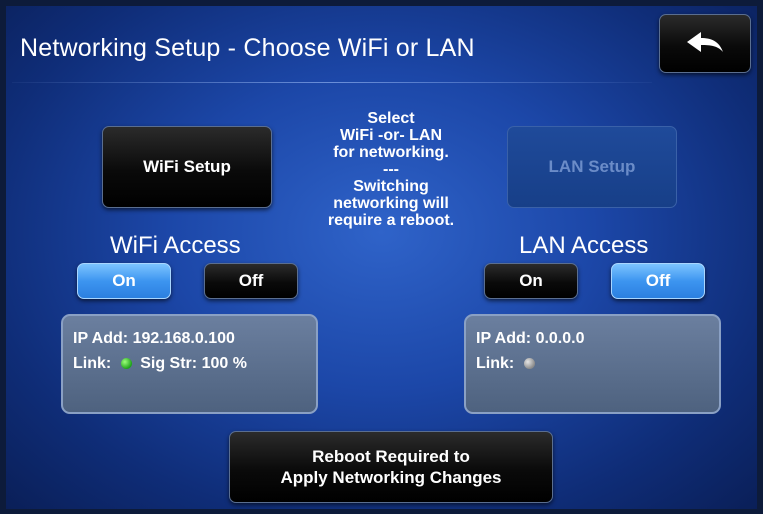 This screenshot has width=763, height=514. I want to click on wifi-signal-value: 100 %, so click(224, 363).